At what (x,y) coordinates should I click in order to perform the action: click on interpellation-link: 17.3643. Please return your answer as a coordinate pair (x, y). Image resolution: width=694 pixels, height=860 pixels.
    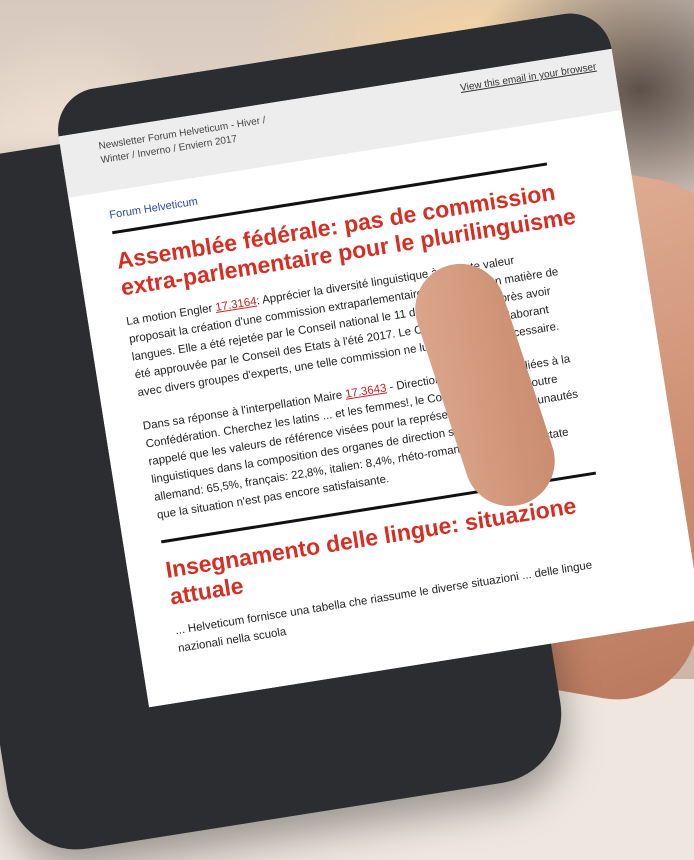
    Looking at the image, I should click on (365, 391).